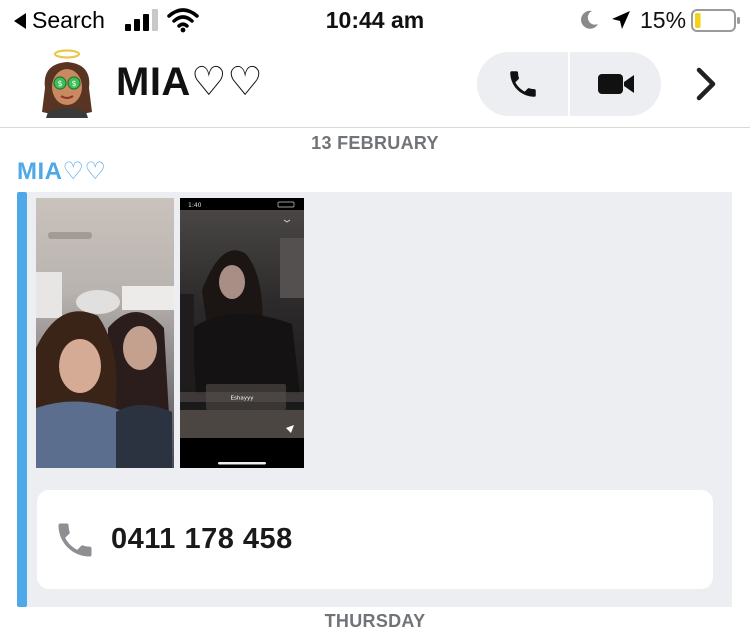 This screenshot has width=750, height=635. I want to click on snap-time: 1:40, so click(195, 205).